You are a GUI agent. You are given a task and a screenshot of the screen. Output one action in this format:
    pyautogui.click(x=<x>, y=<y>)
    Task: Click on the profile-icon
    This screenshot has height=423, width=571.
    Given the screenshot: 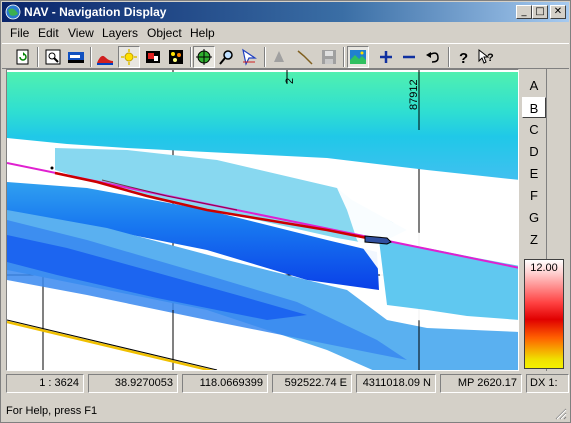 What is the action you would take?
    pyautogui.click(x=105, y=57)
    